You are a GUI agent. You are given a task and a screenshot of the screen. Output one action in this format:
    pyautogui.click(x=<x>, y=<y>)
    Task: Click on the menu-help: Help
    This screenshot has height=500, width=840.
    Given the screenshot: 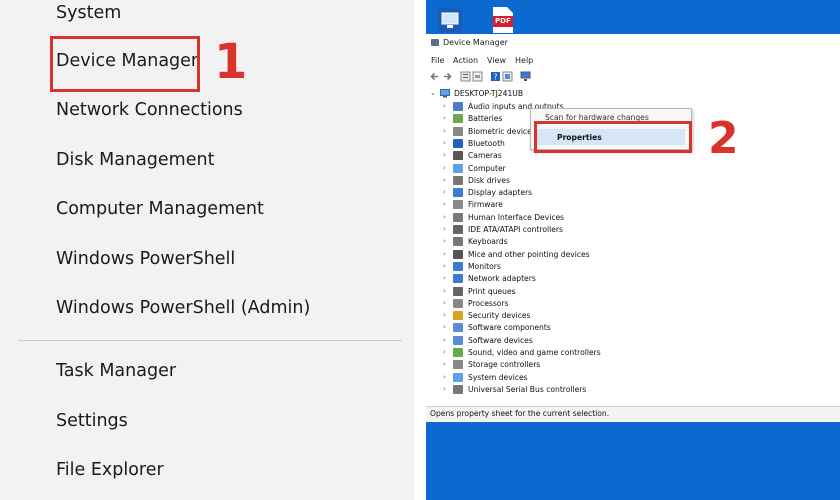 What is the action you would take?
    pyautogui.click(x=524, y=60)
    